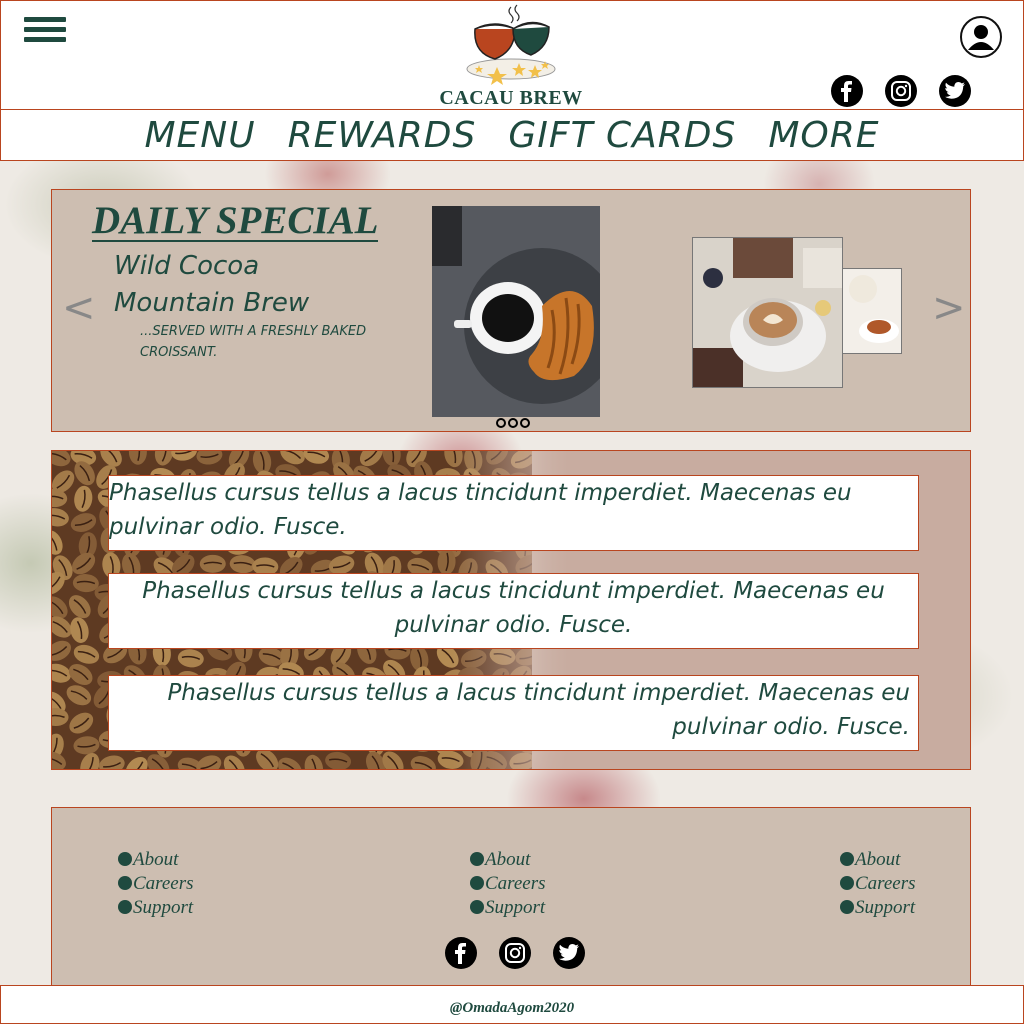 Image resolution: width=1024 pixels, height=1024 pixels. I want to click on nav-gift-cards: GIFT CARDS, so click(622, 135).